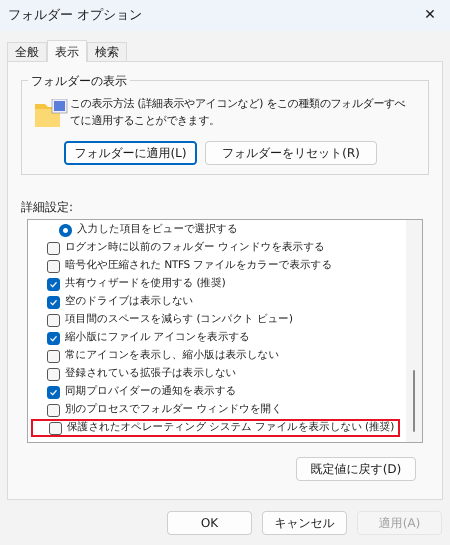 The height and width of the screenshot is (545, 450). What do you see at coordinates (291, 153) in the screenshot?
I see `folder-button: フォルダーをリセット(R)` at bounding box center [291, 153].